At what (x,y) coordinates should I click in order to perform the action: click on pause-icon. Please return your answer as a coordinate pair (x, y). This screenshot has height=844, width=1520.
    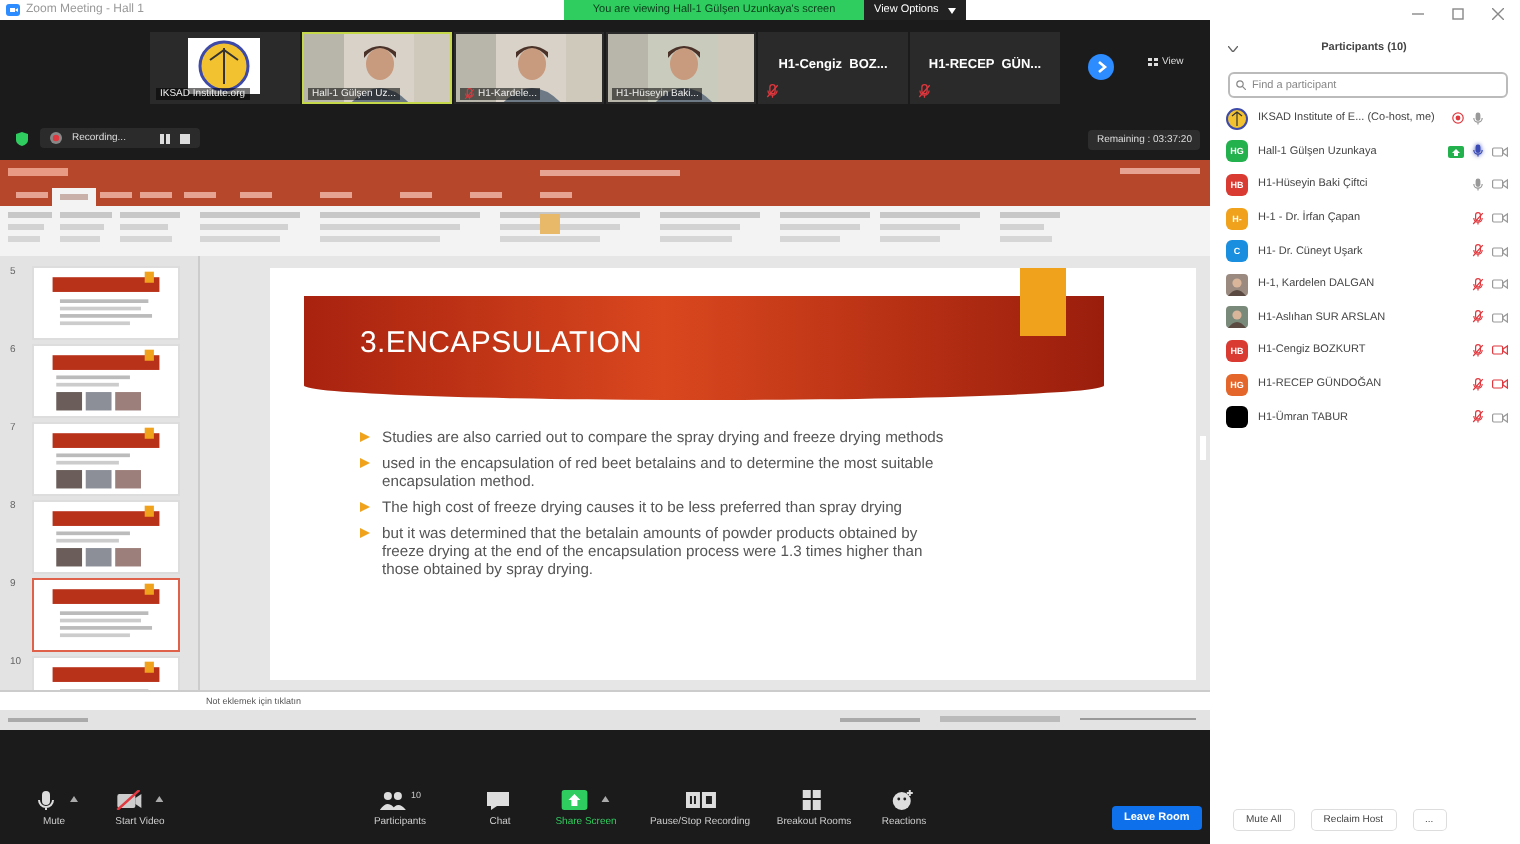
    Looking at the image, I should click on (164, 138).